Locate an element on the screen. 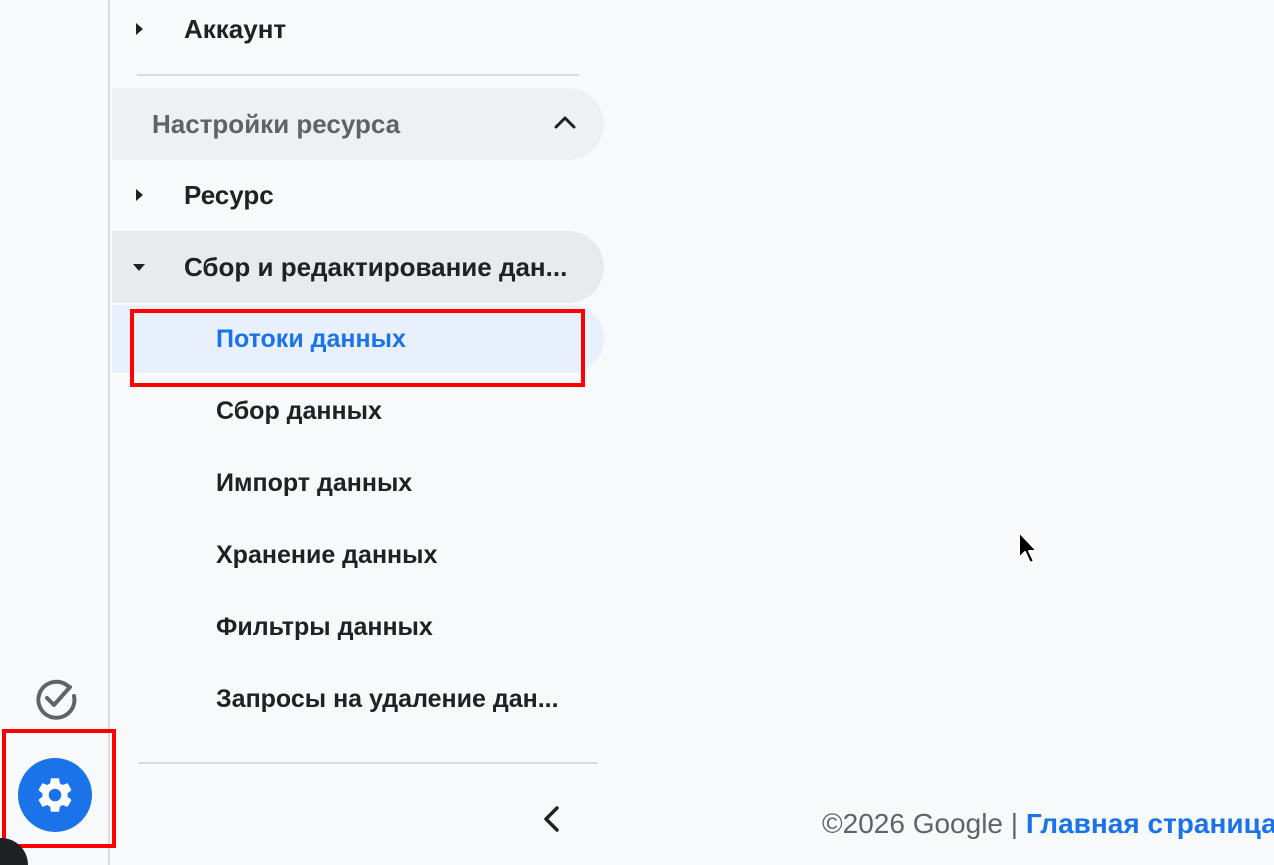 This screenshot has height=865, width=1274. nav-item-property: Ресурс is located at coordinates (358, 195).